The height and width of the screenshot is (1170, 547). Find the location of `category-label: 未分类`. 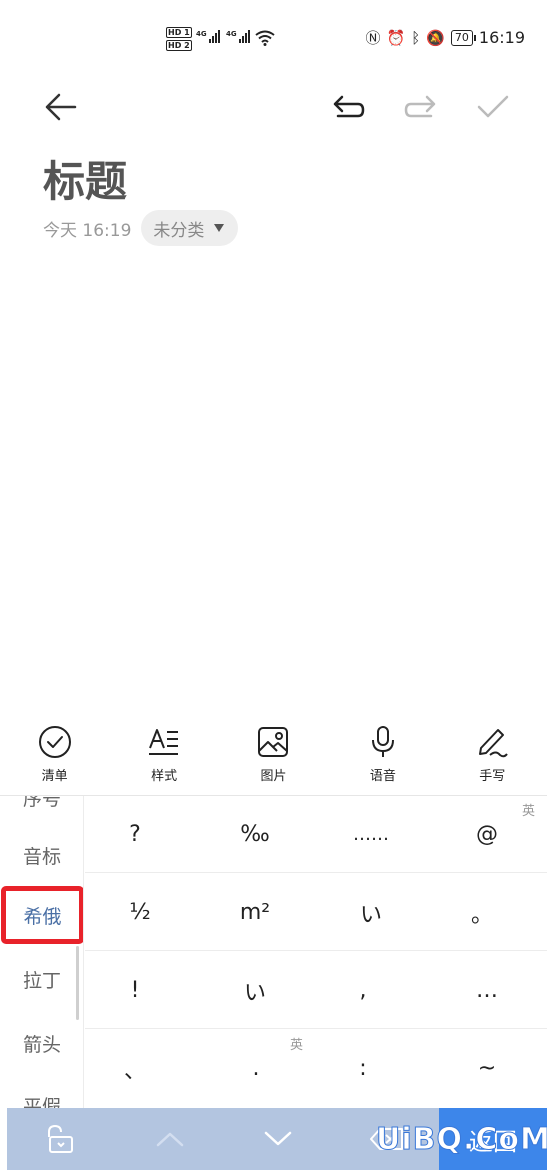

category-label: 未分类 is located at coordinates (179, 230).